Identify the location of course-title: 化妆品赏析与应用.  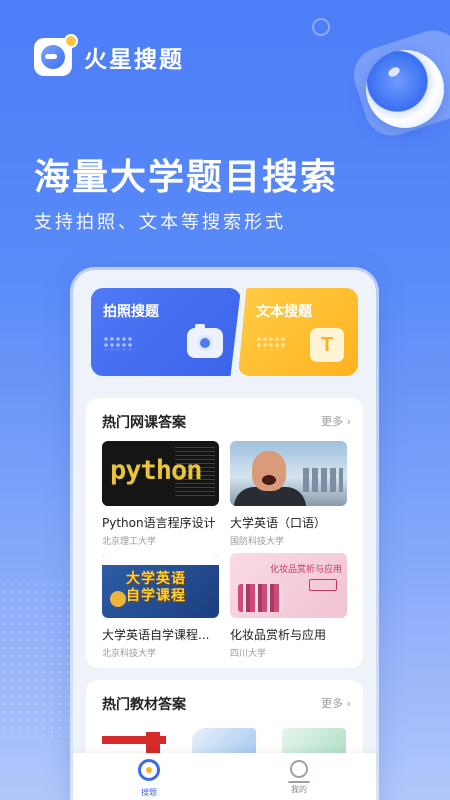
(278, 635).